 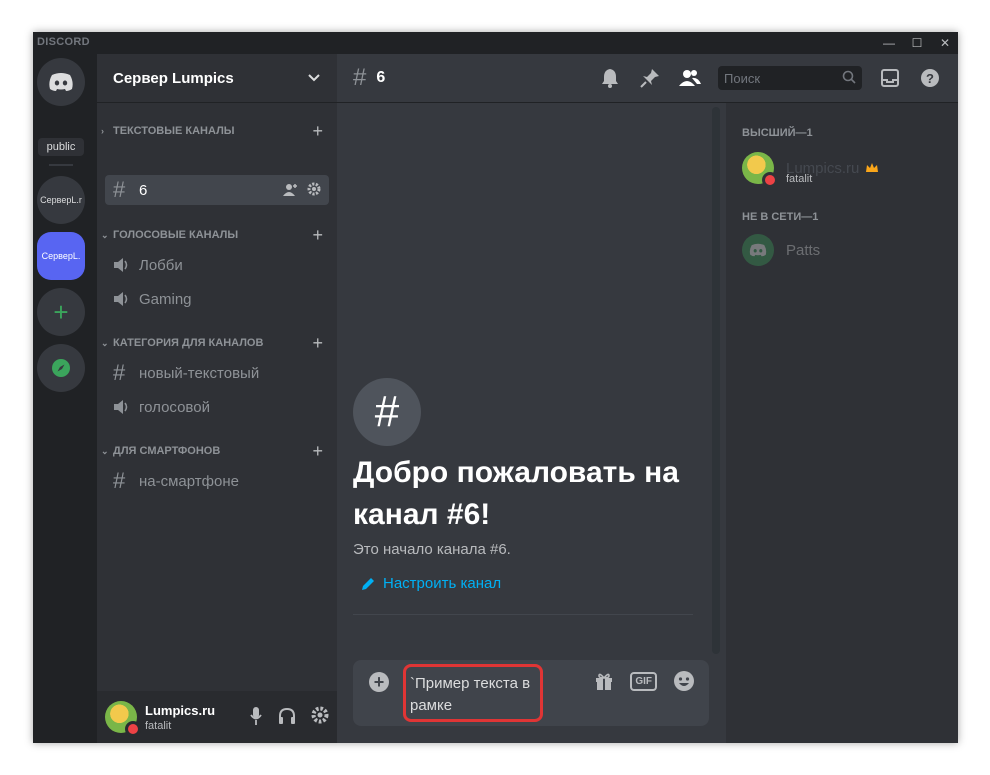 I want to click on server-header: Сервер Lumpics, so click(x=217, y=78).